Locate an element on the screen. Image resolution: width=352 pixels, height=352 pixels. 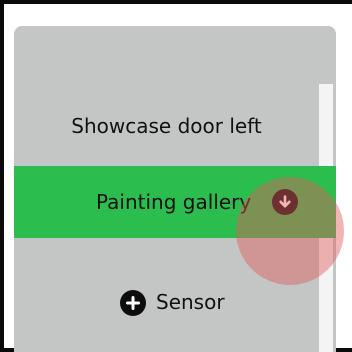
arrow-down-circle-icon is located at coordinates (285, 202).